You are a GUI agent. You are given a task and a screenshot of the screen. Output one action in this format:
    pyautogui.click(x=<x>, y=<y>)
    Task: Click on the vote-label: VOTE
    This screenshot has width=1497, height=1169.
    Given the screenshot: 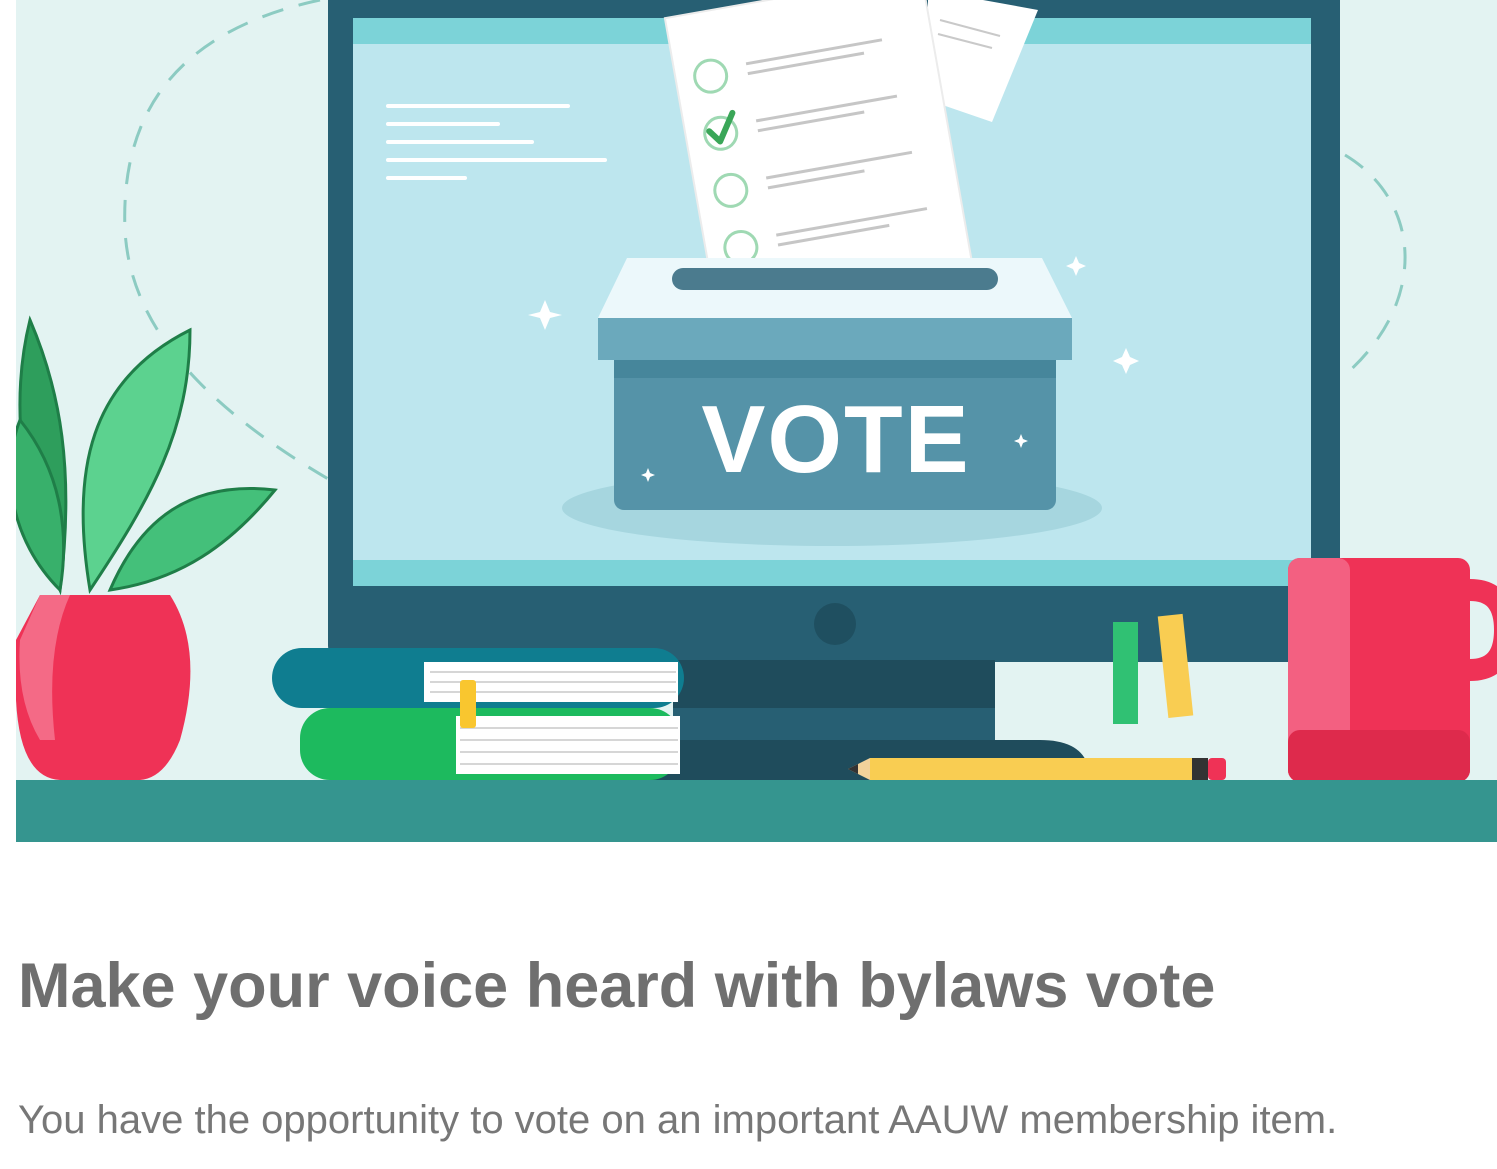 What is the action you would take?
    pyautogui.click(x=835, y=439)
    